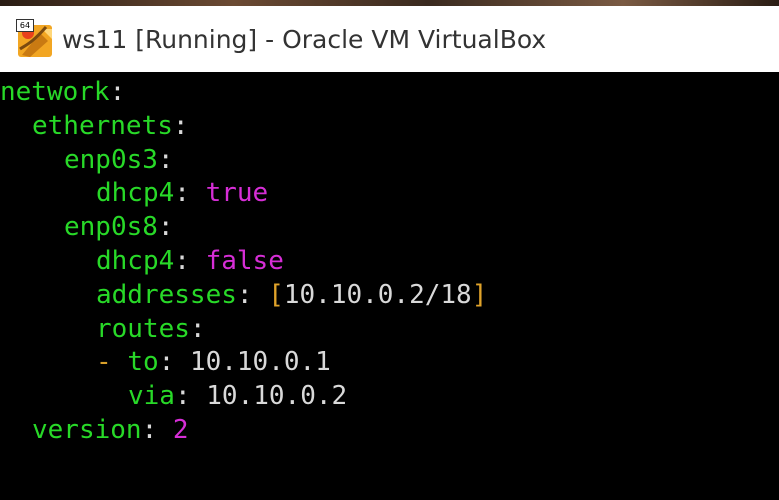 The width and height of the screenshot is (779, 500). I want to click on yaml-line-routes: routes:, so click(151, 328).